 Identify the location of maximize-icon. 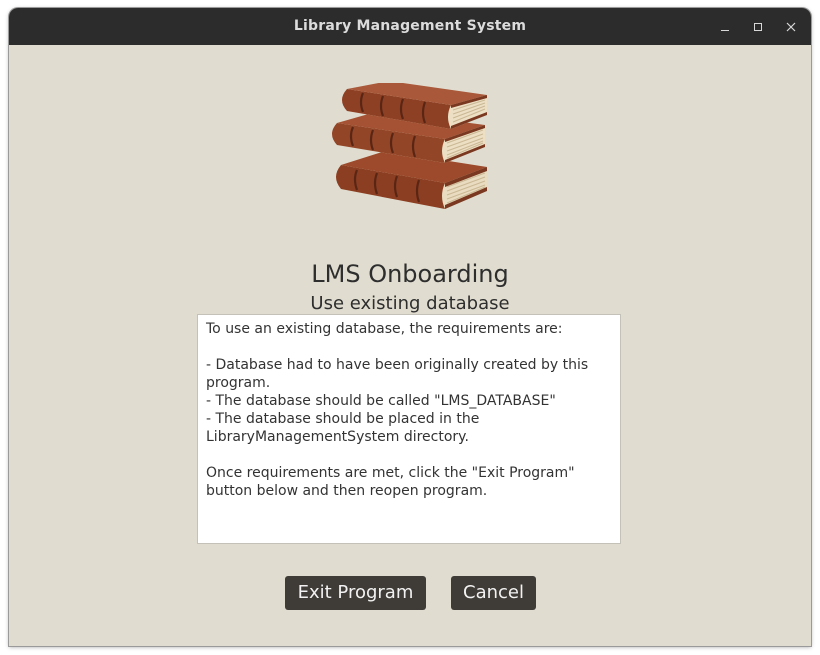
(758, 27).